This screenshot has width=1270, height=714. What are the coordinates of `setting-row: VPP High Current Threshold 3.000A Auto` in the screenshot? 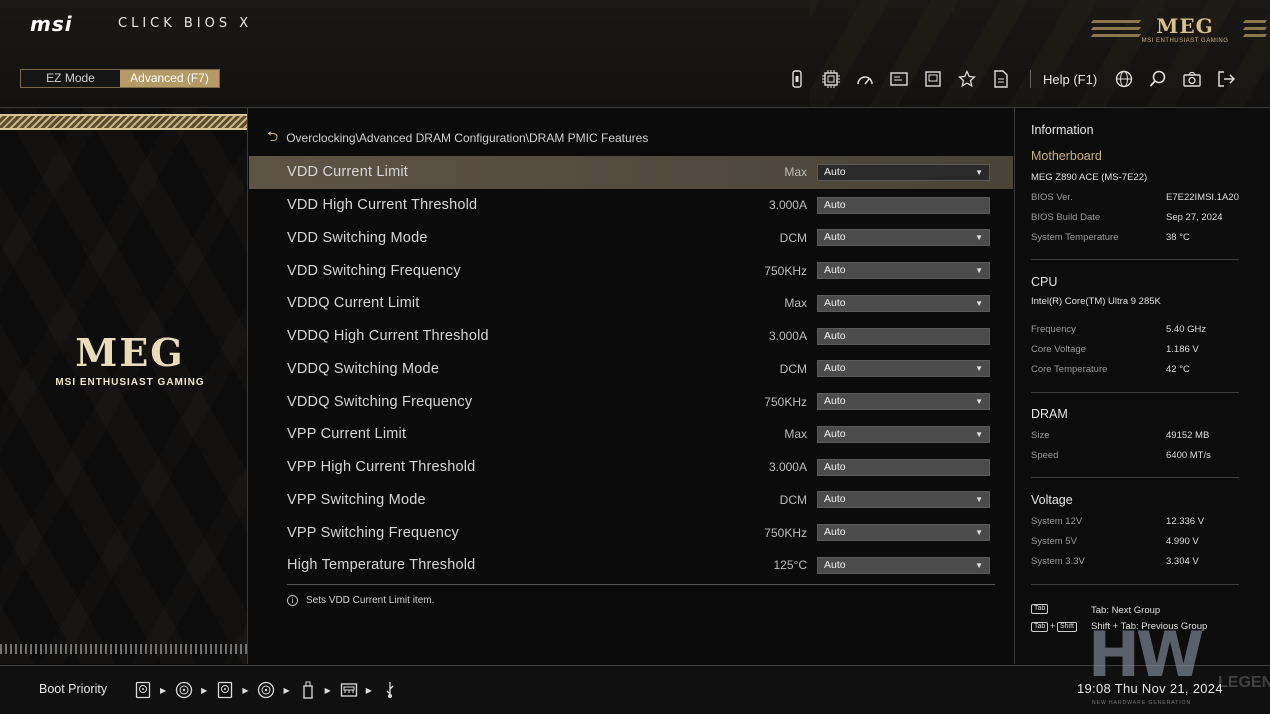 It's located at (631, 467).